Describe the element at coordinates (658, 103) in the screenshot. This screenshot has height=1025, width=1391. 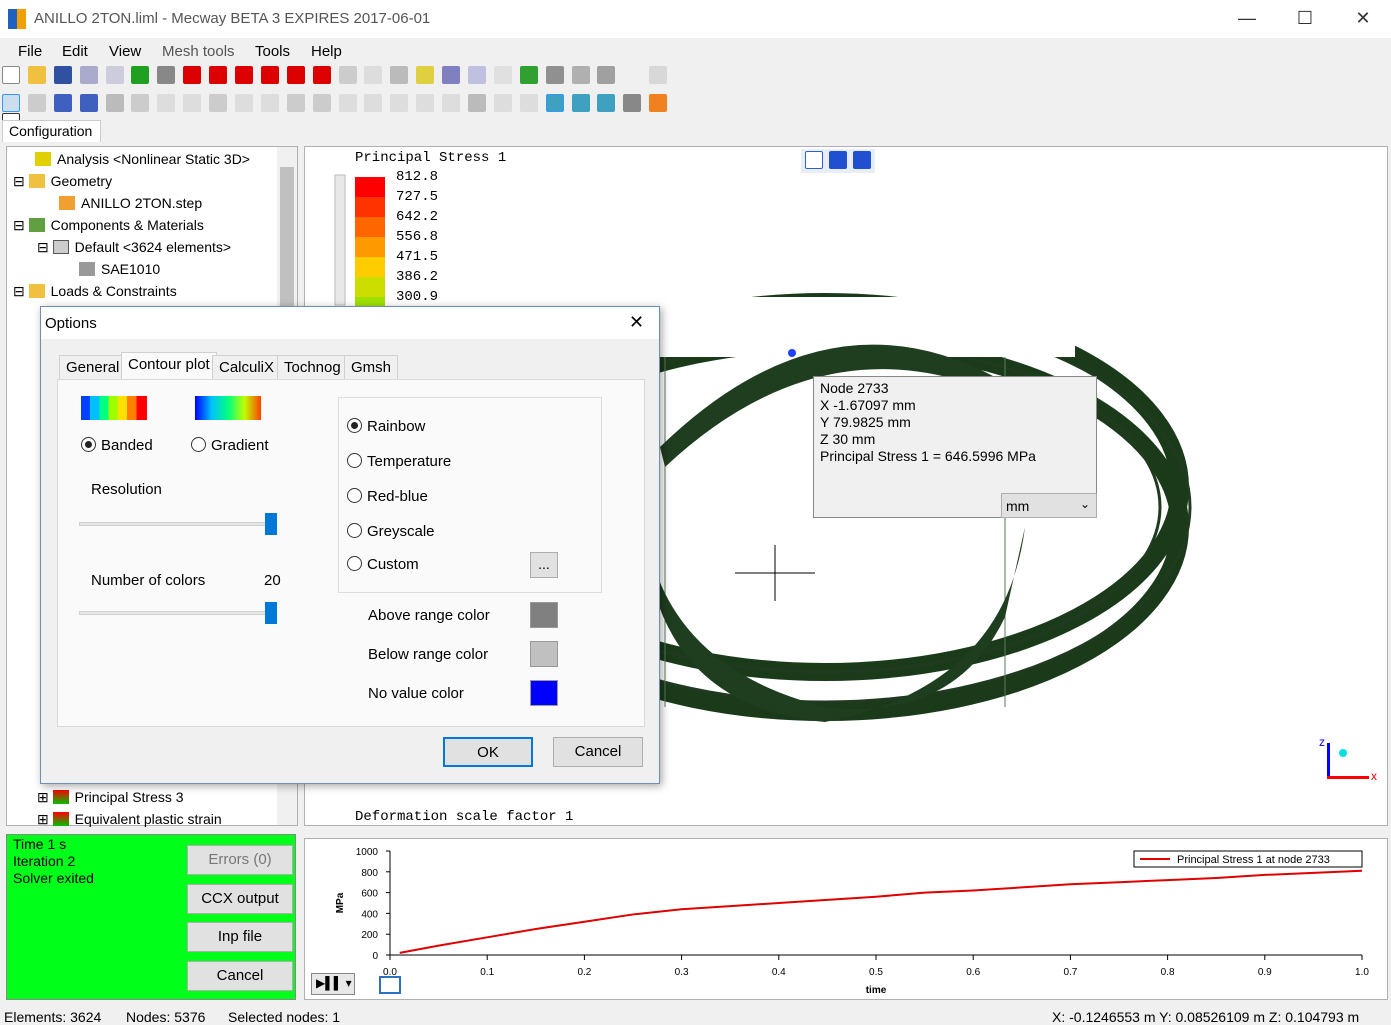
I see `arrows-icon` at that location.